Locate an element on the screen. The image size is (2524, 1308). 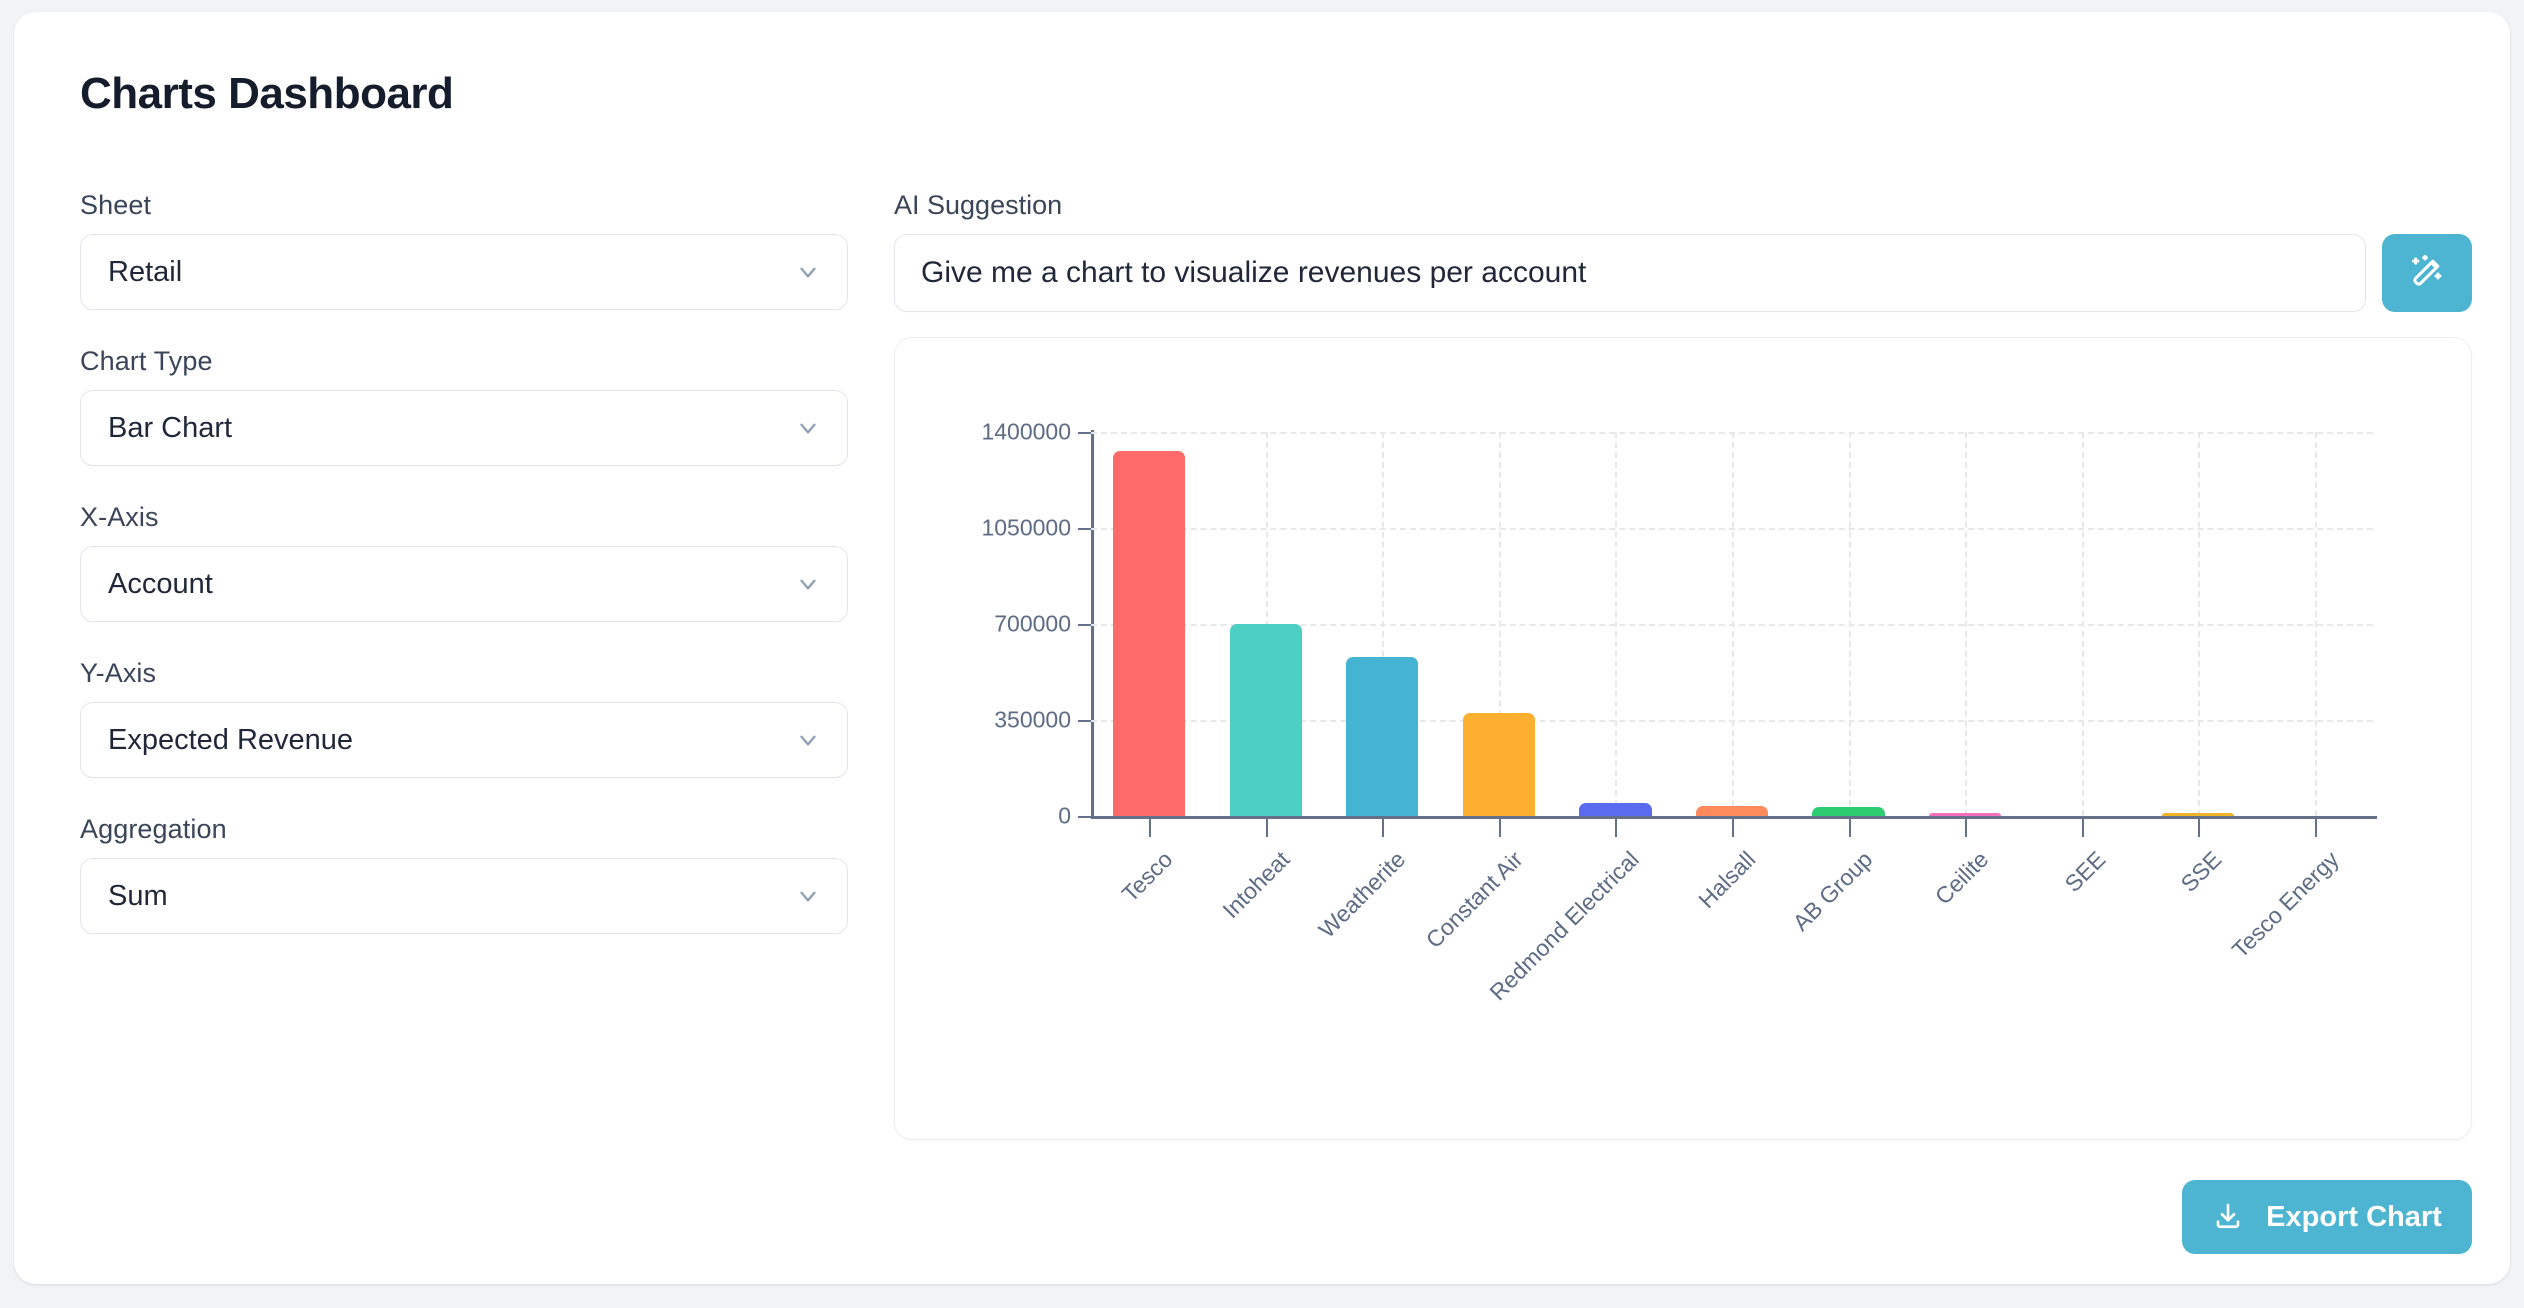
sheet-select-value: Retail is located at coordinates (145, 271).